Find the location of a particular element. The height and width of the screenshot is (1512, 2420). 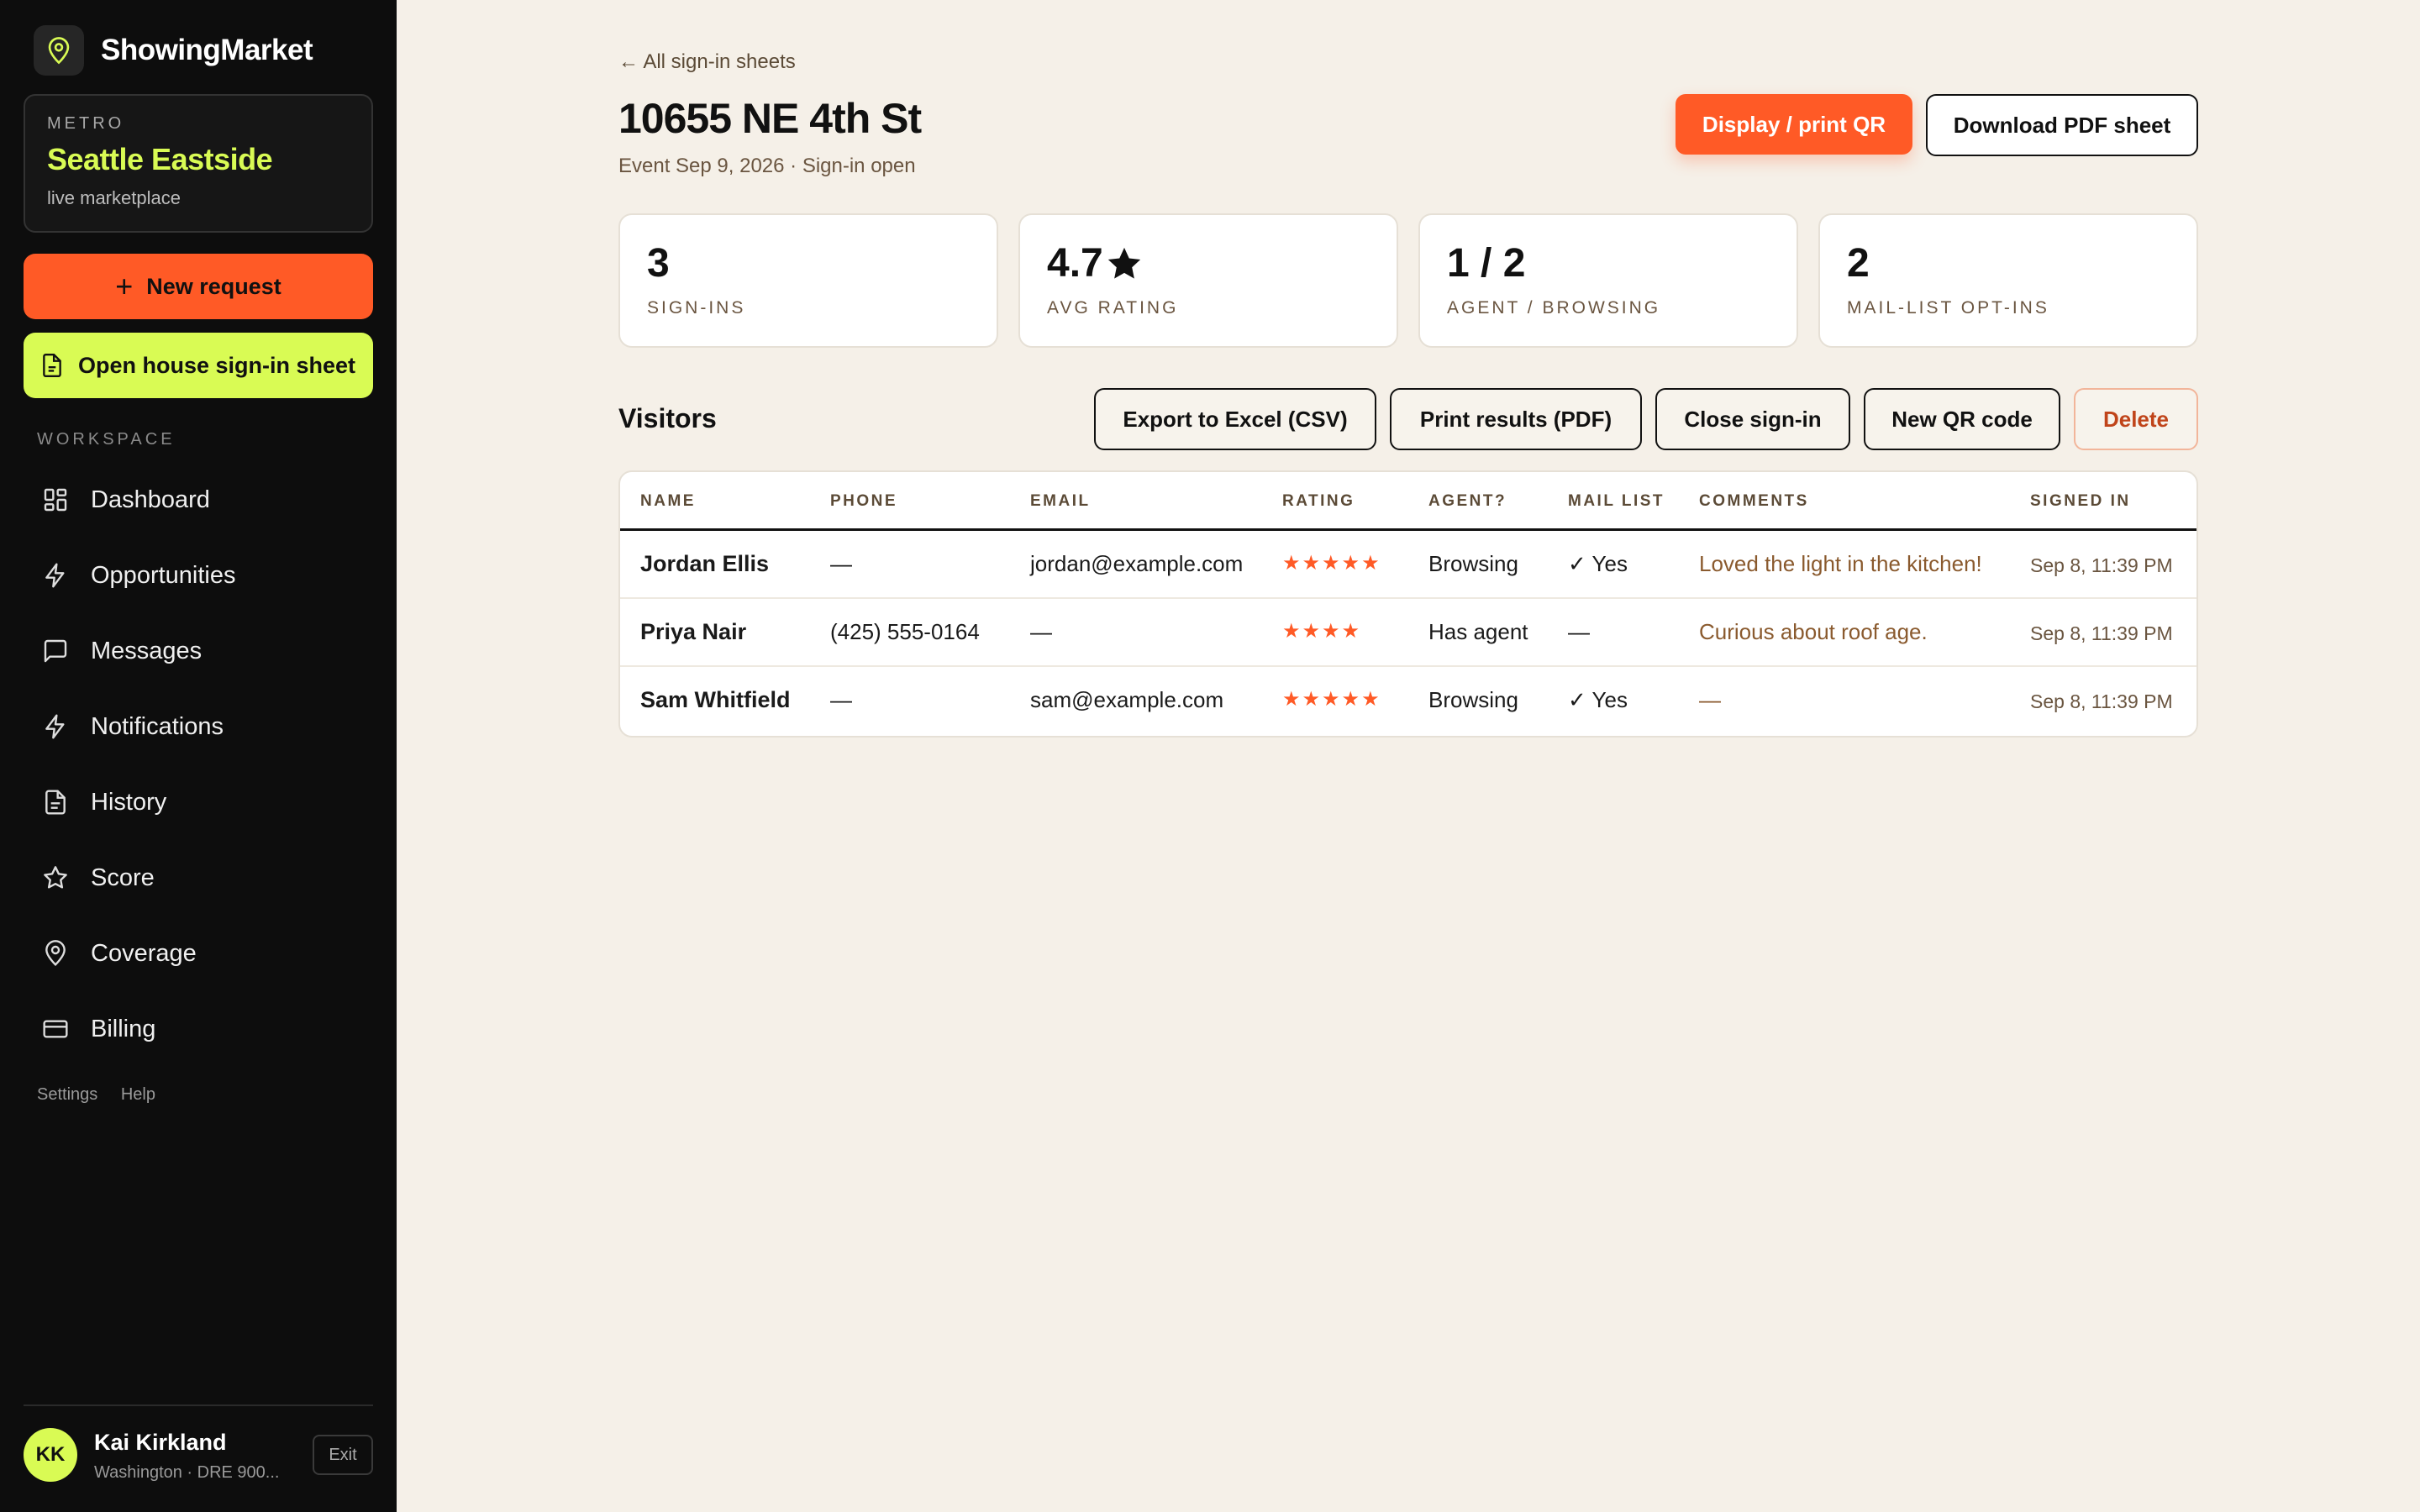

plus-icon: + is located at coordinates (124, 286).